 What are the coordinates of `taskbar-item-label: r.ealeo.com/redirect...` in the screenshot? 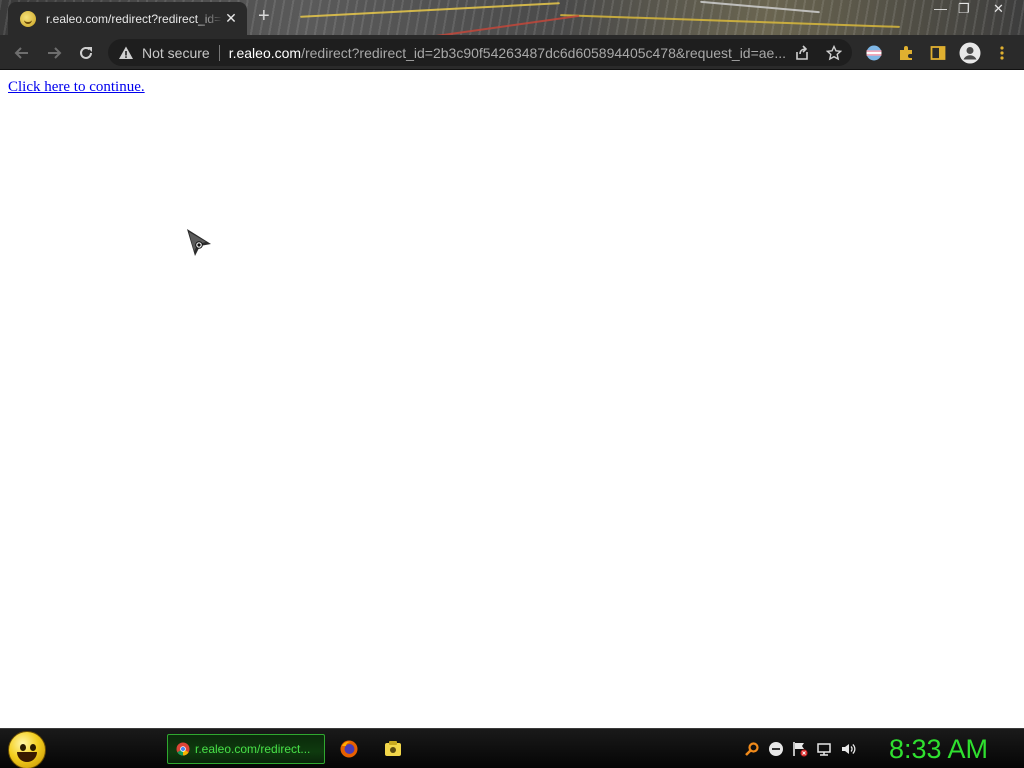 It's located at (253, 749).